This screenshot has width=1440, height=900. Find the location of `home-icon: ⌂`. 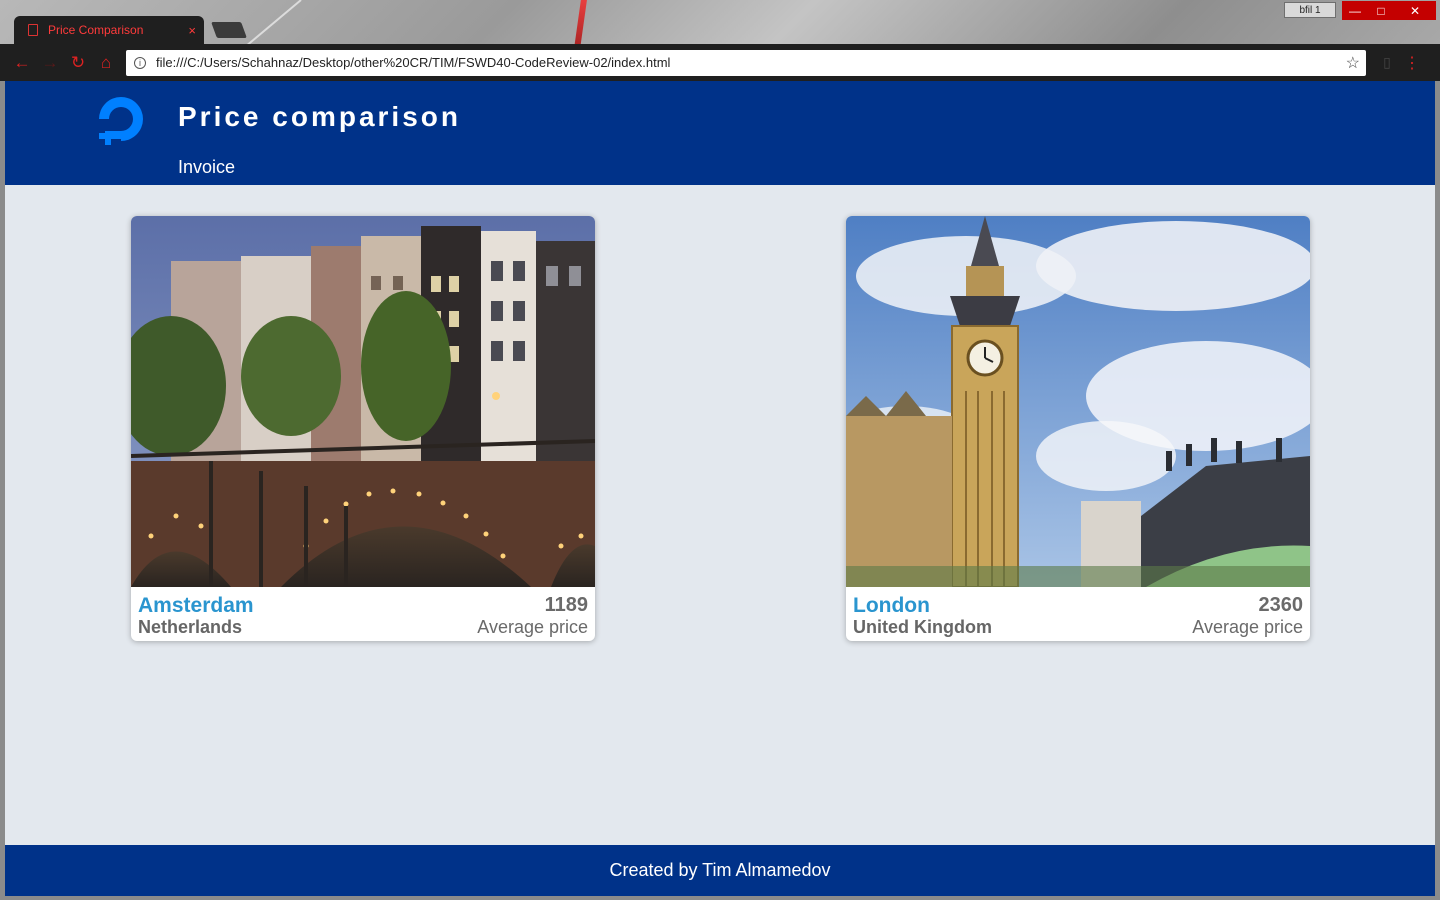

home-icon: ⌂ is located at coordinates (106, 63).